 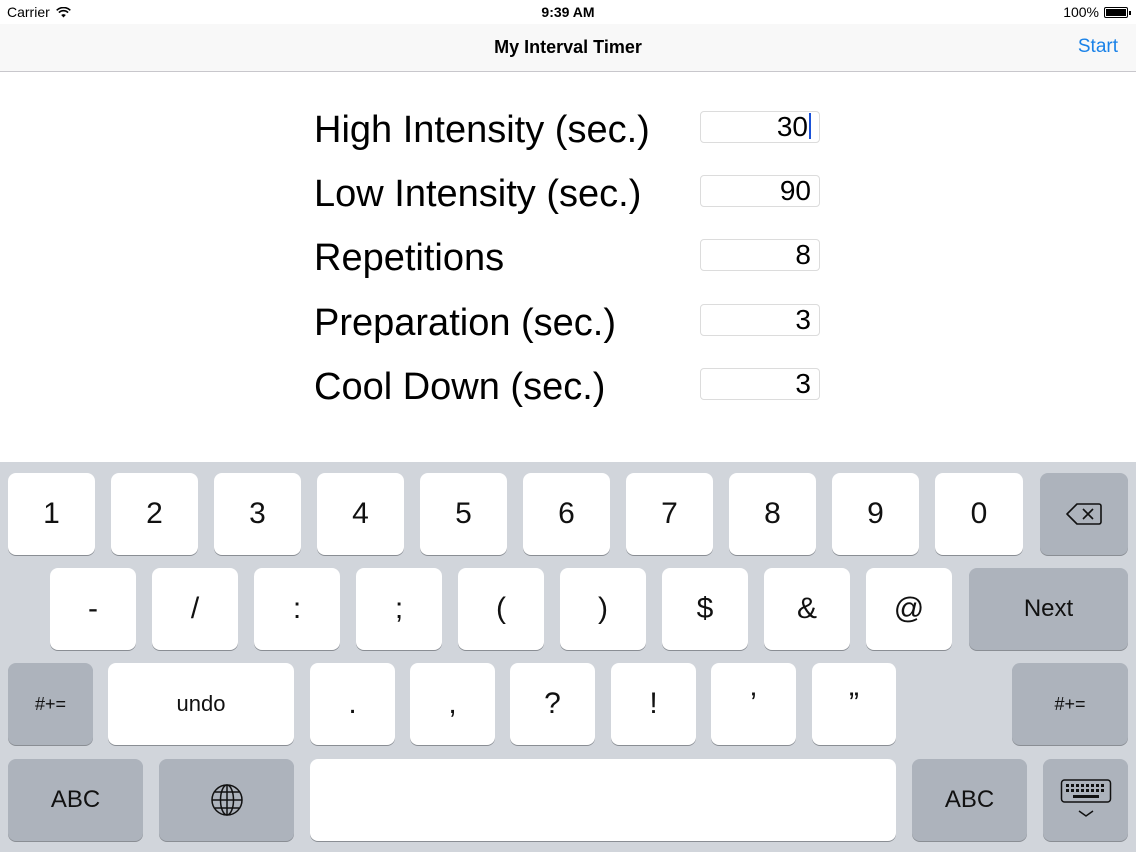 I want to click on repetitions-label: Repetitions, so click(x=409, y=258).